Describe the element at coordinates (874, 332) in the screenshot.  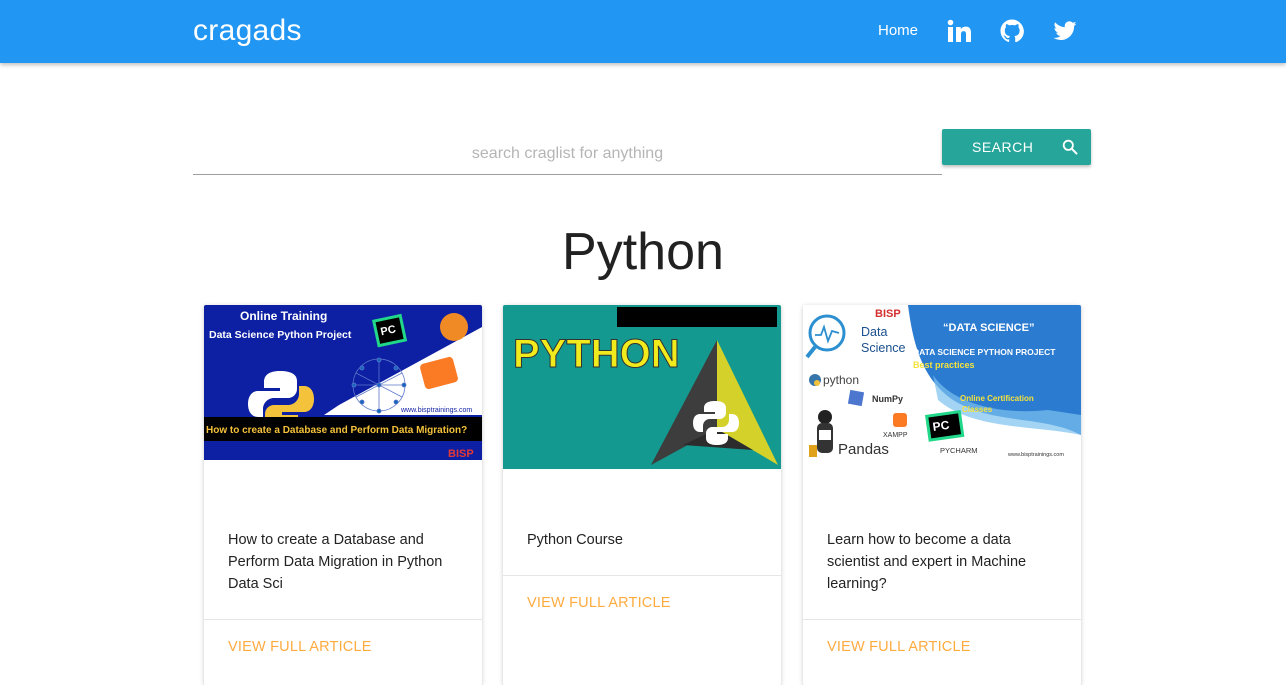
I see `data-science-label: Data` at that location.